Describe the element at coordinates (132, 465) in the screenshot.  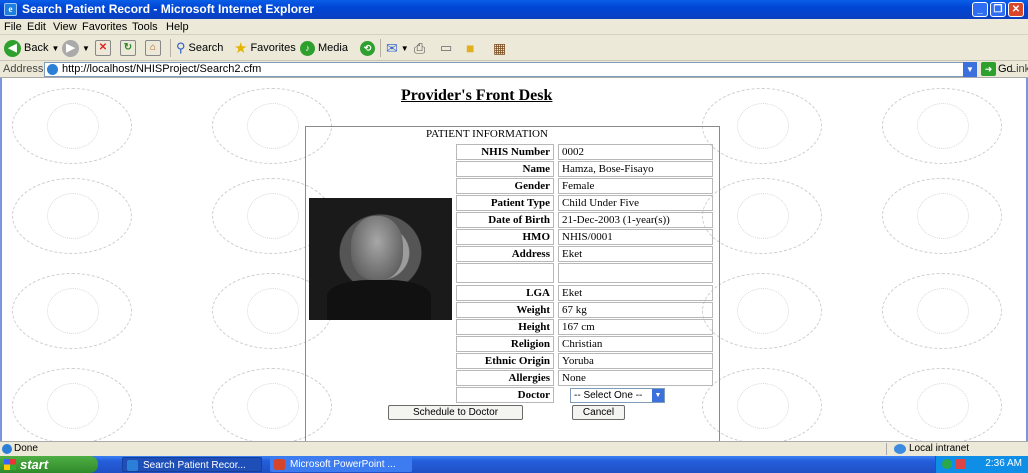
I see `ie-icon` at that location.